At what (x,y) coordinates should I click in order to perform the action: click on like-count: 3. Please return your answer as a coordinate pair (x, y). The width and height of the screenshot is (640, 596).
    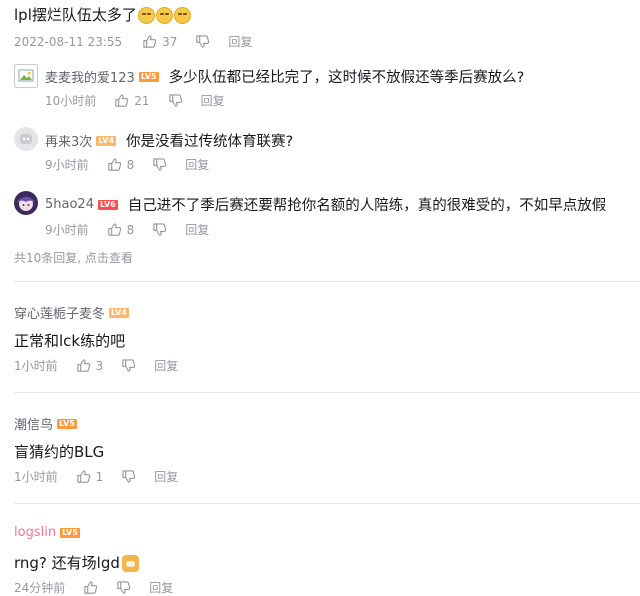
    Looking at the image, I should click on (99, 365).